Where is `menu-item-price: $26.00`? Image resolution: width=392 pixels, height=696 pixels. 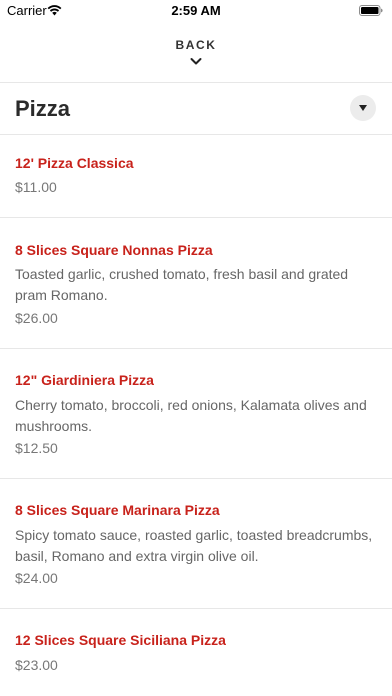 menu-item-price: $26.00 is located at coordinates (36, 318).